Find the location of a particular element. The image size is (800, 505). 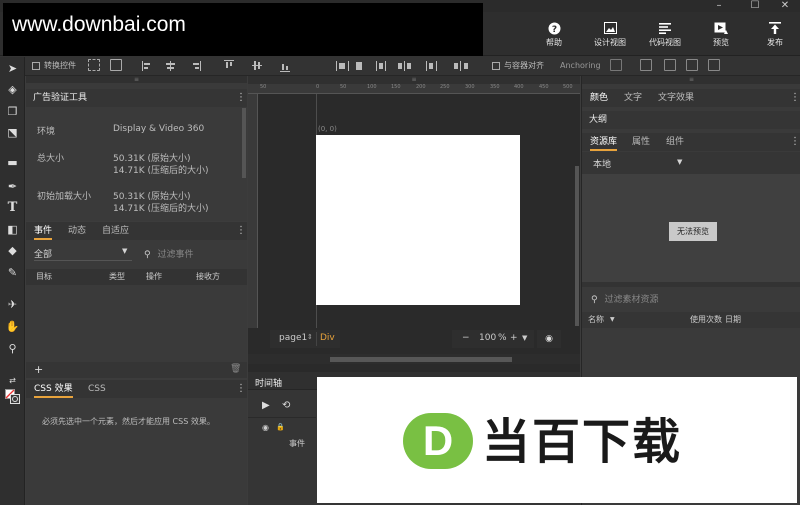

style-menu-icon: ⋮ is located at coordinates (795, 98).